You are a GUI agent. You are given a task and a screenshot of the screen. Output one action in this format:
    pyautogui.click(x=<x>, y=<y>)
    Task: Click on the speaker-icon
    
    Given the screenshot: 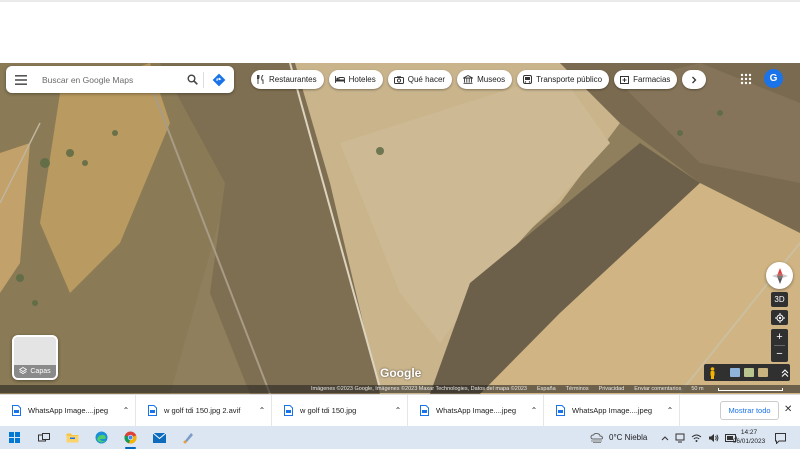 What is the action you would take?
    pyautogui.click(x=713, y=438)
    